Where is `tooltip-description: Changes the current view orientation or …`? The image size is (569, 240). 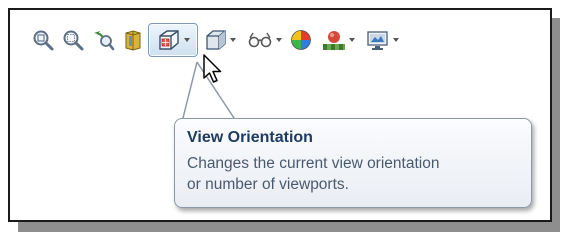
tooltip-description: Changes the current view orientation or … is located at coordinates (313, 174).